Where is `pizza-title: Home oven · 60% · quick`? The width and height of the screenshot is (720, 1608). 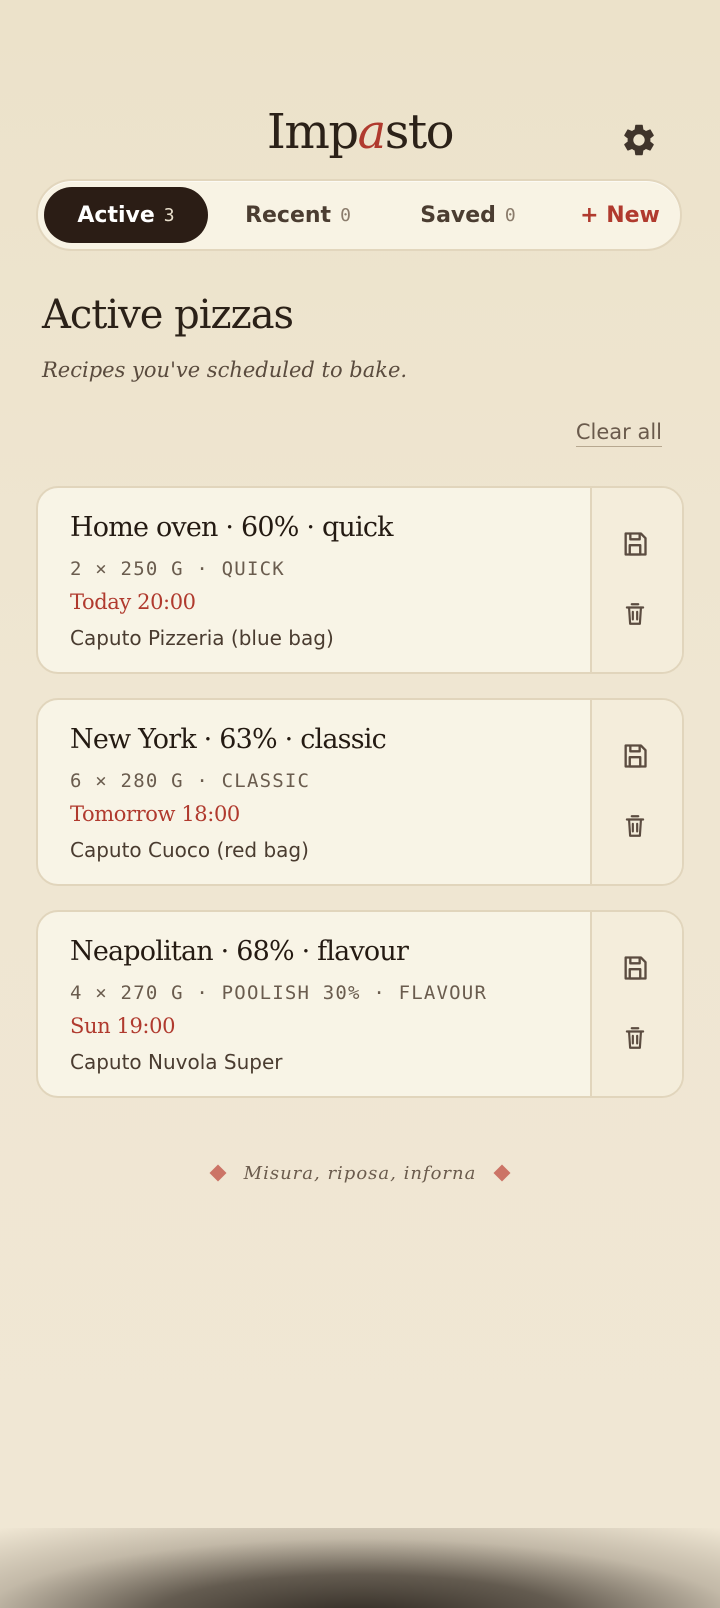
pizza-title: Home oven · 60% · quick is located at coordinates (232, 527).